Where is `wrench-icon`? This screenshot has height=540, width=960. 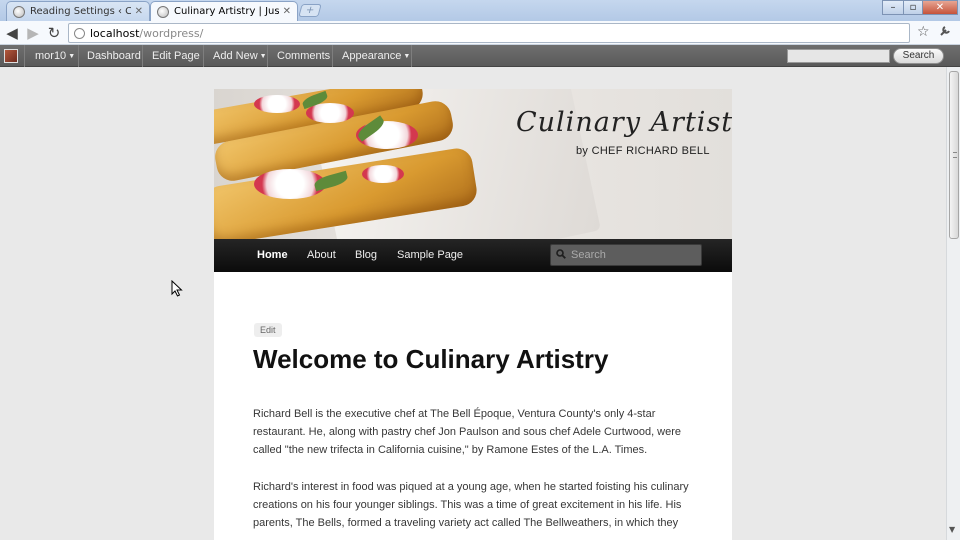
wrench-icon is located at coordinates (945, 32).